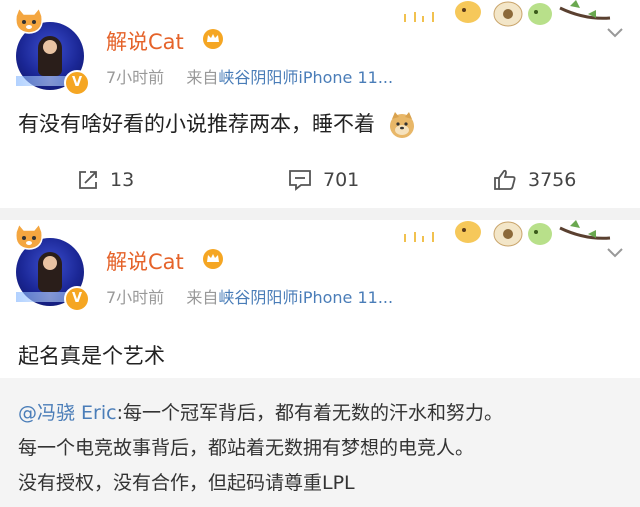 Image resolution: width=640 pixels, height=507 pixels. What do you see at coordinates (341, 180) in the screenshot?
I see `comment-count: 701` at bounding box center [341, 180].